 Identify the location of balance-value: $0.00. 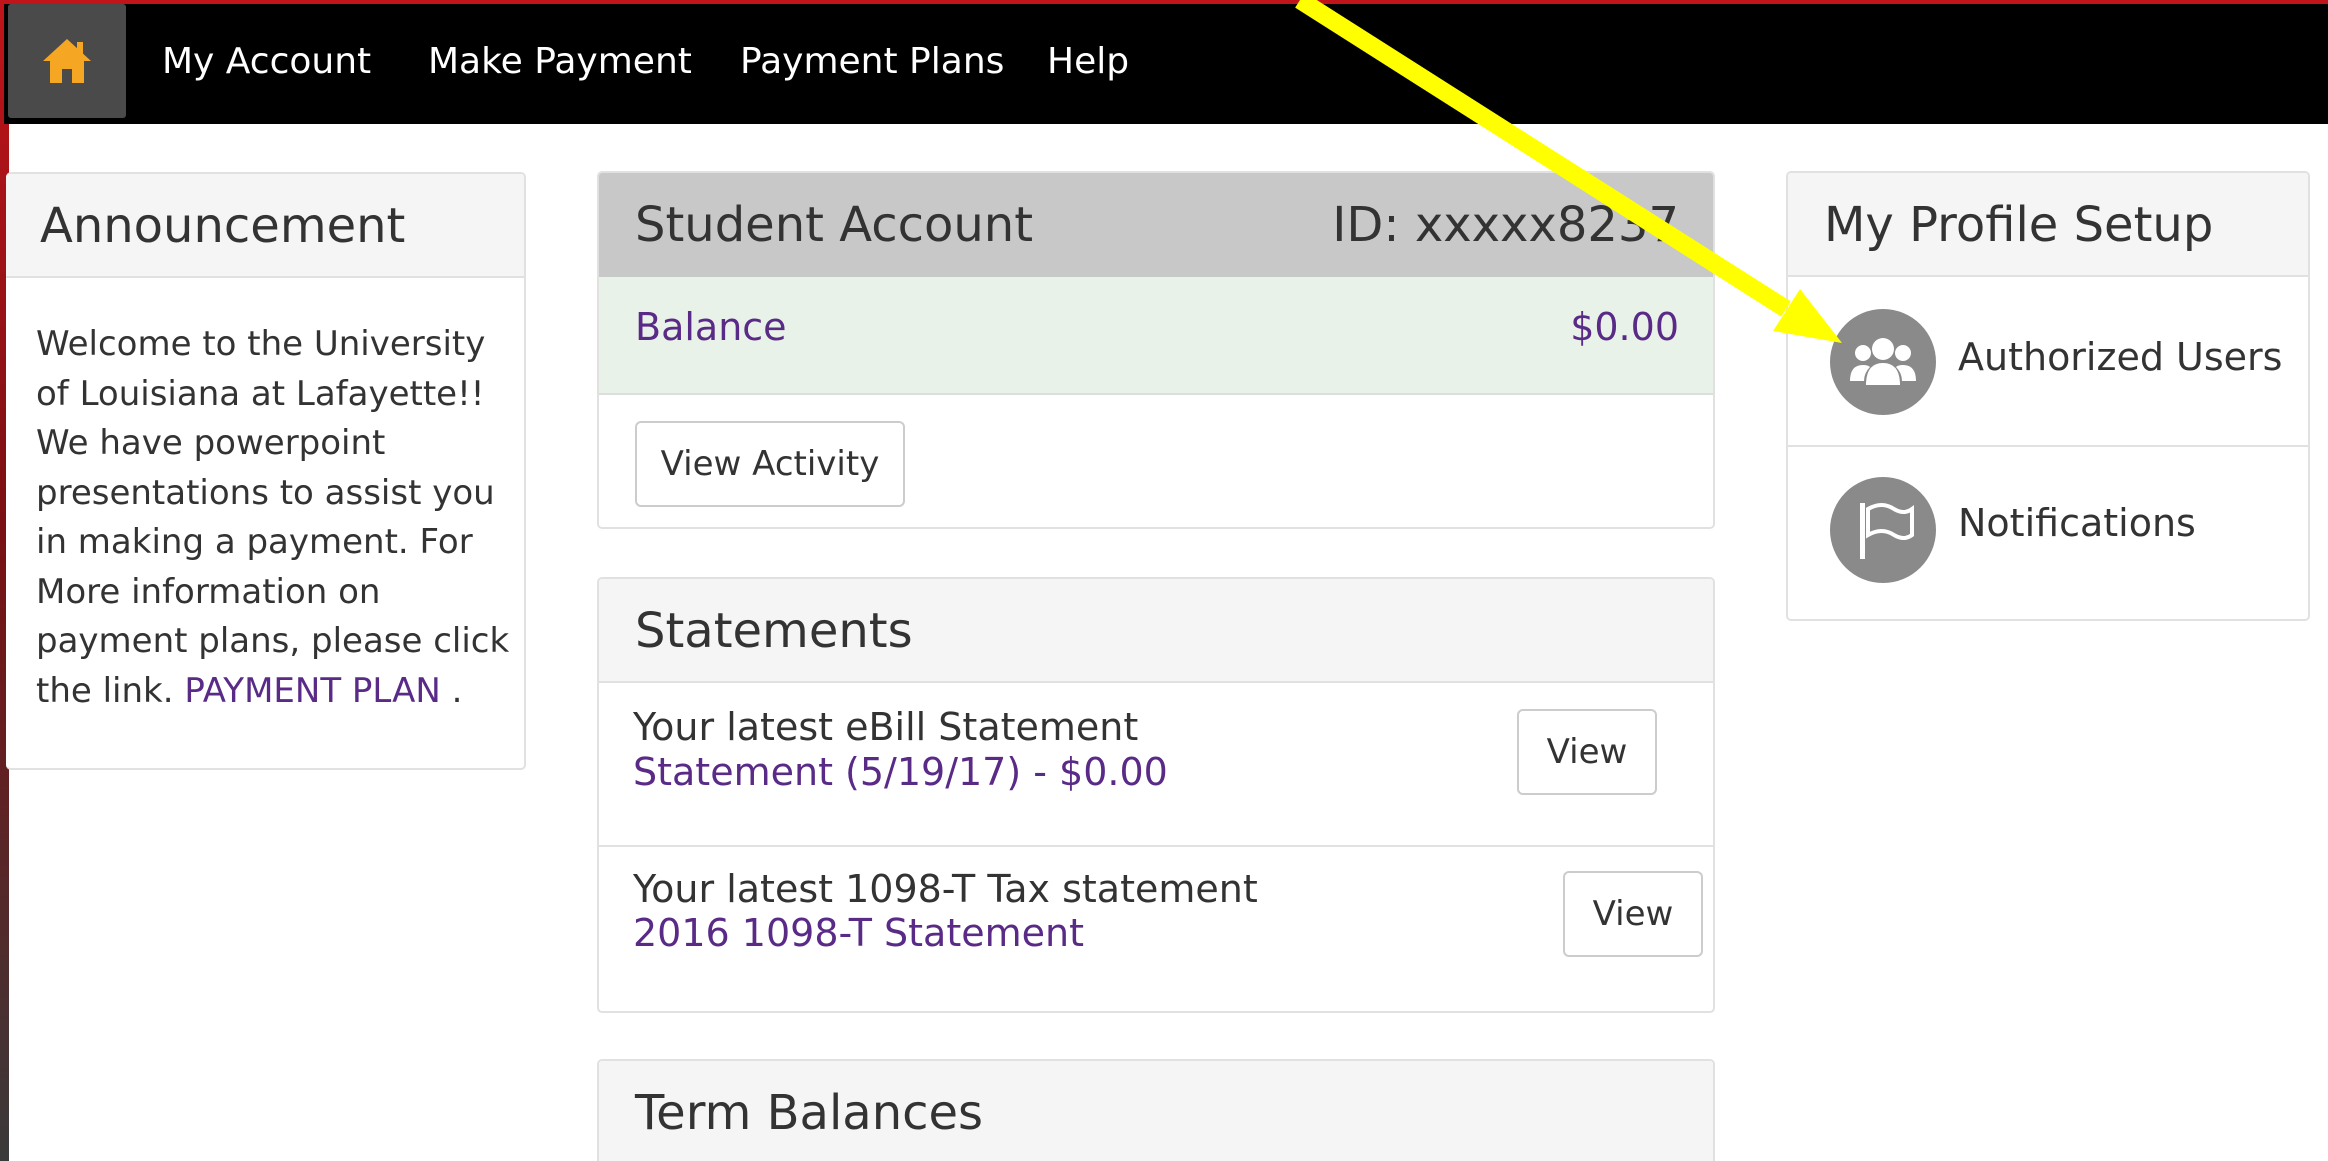
(1624, 327).